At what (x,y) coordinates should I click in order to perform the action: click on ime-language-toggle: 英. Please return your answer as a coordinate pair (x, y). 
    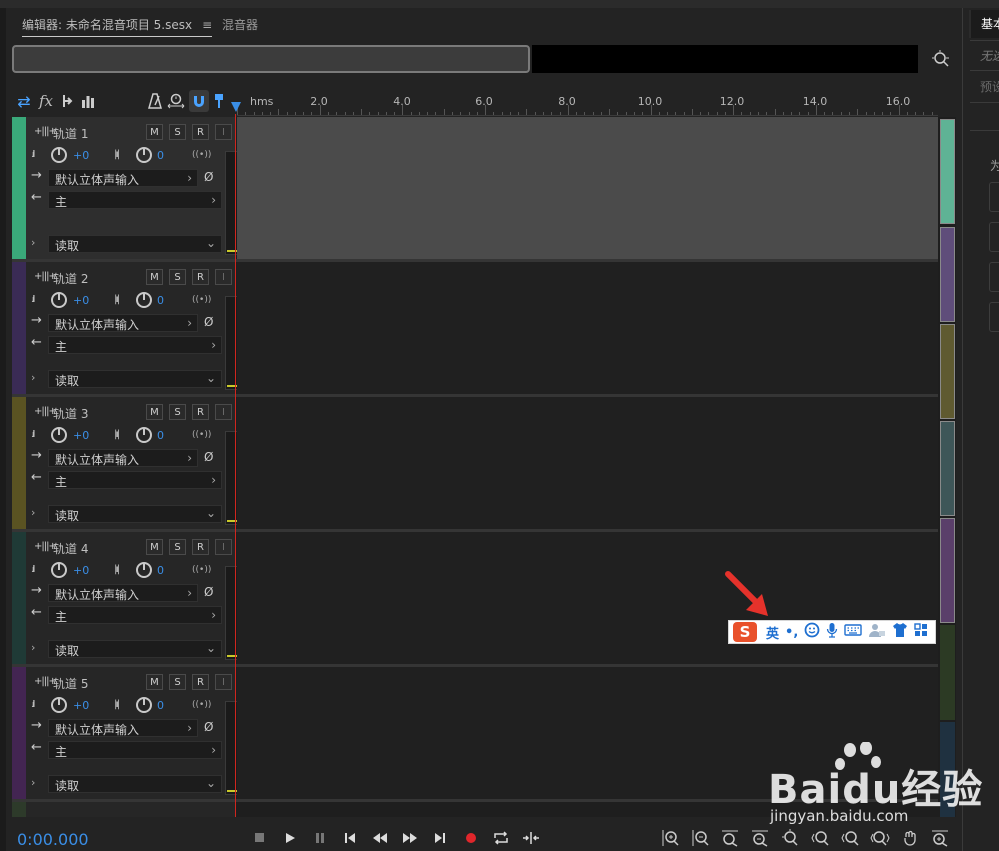
    Looking at the image, I should click on (772, 632).